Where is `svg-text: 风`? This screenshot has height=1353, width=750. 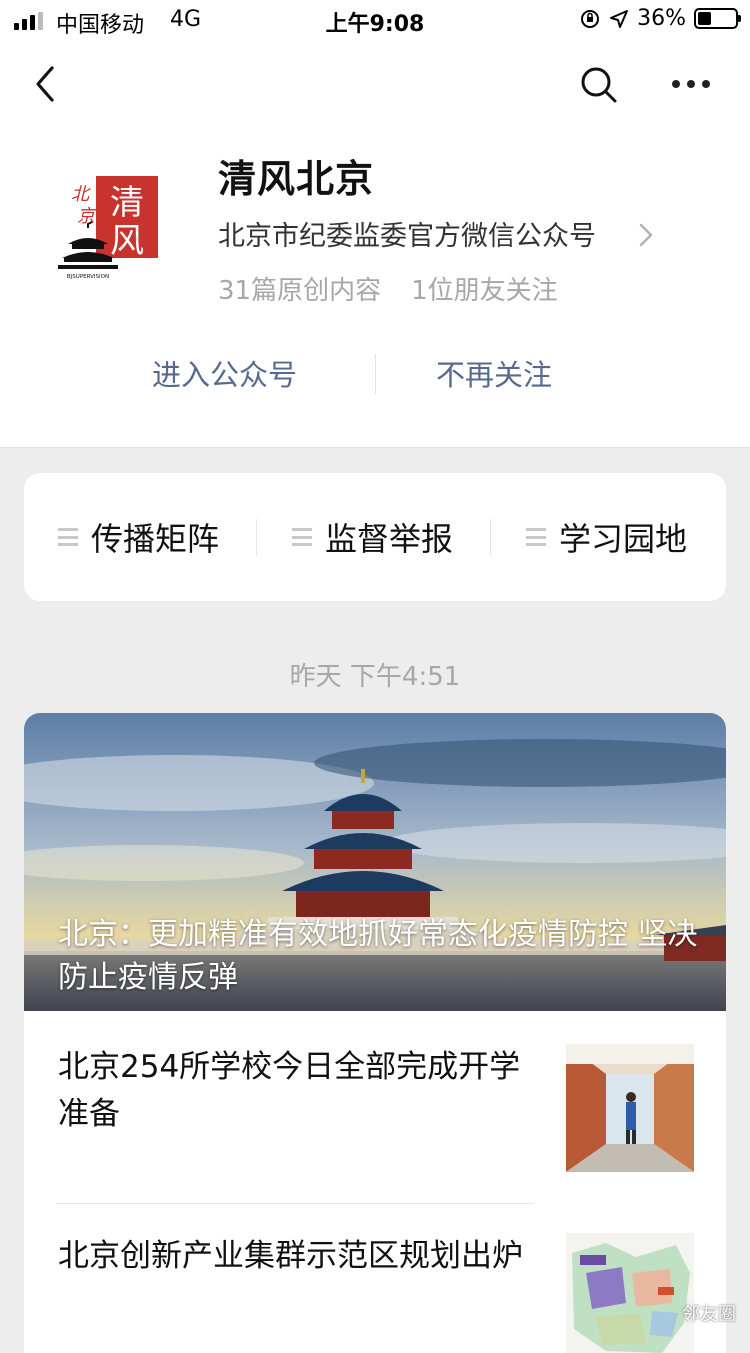
svg-text: 风 is located at coordinates (127, 241).